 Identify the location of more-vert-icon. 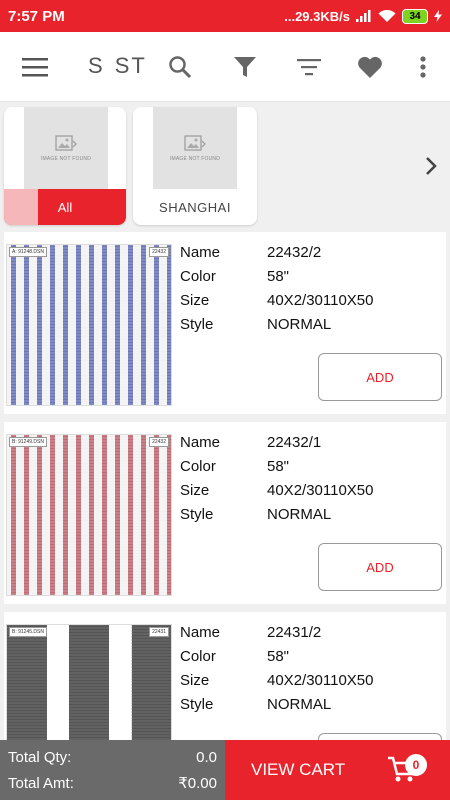
(423, 67).